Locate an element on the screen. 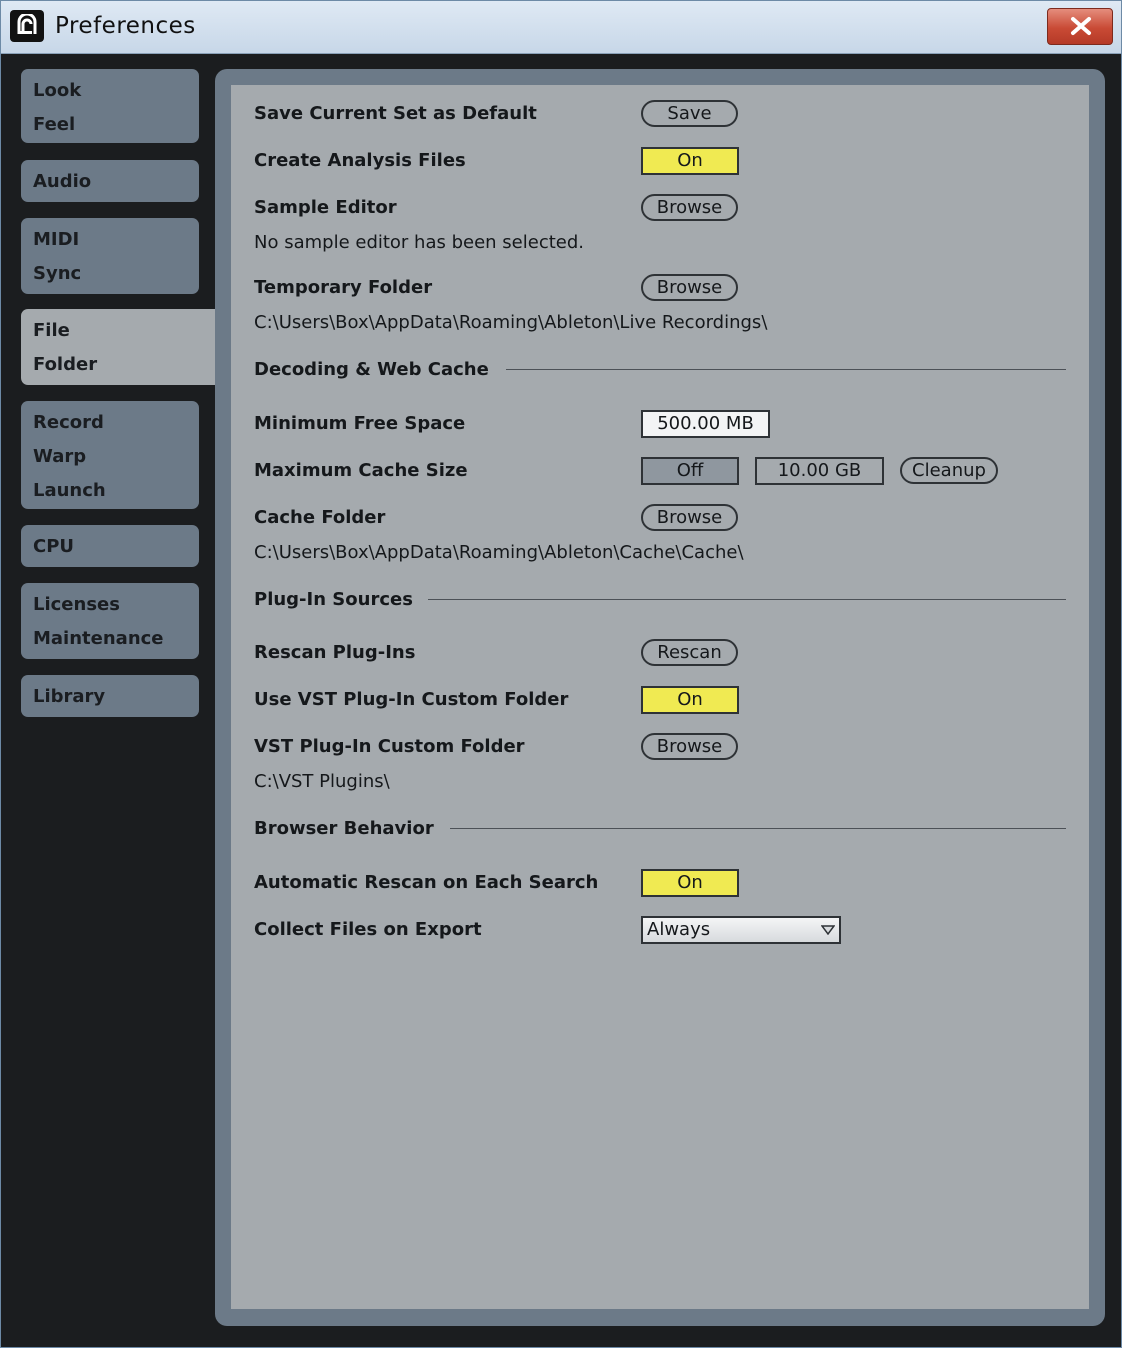 The image size is (1122, 1348). sidebar-item-label: Folder is located at coordinates (65, 364).